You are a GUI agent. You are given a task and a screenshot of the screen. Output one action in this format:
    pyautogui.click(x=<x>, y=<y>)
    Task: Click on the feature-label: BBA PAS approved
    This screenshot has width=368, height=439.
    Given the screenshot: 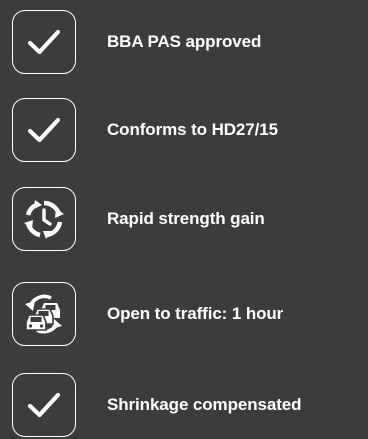 What is the action you would take?
    pyautogui.click(x=184, y=41)
    